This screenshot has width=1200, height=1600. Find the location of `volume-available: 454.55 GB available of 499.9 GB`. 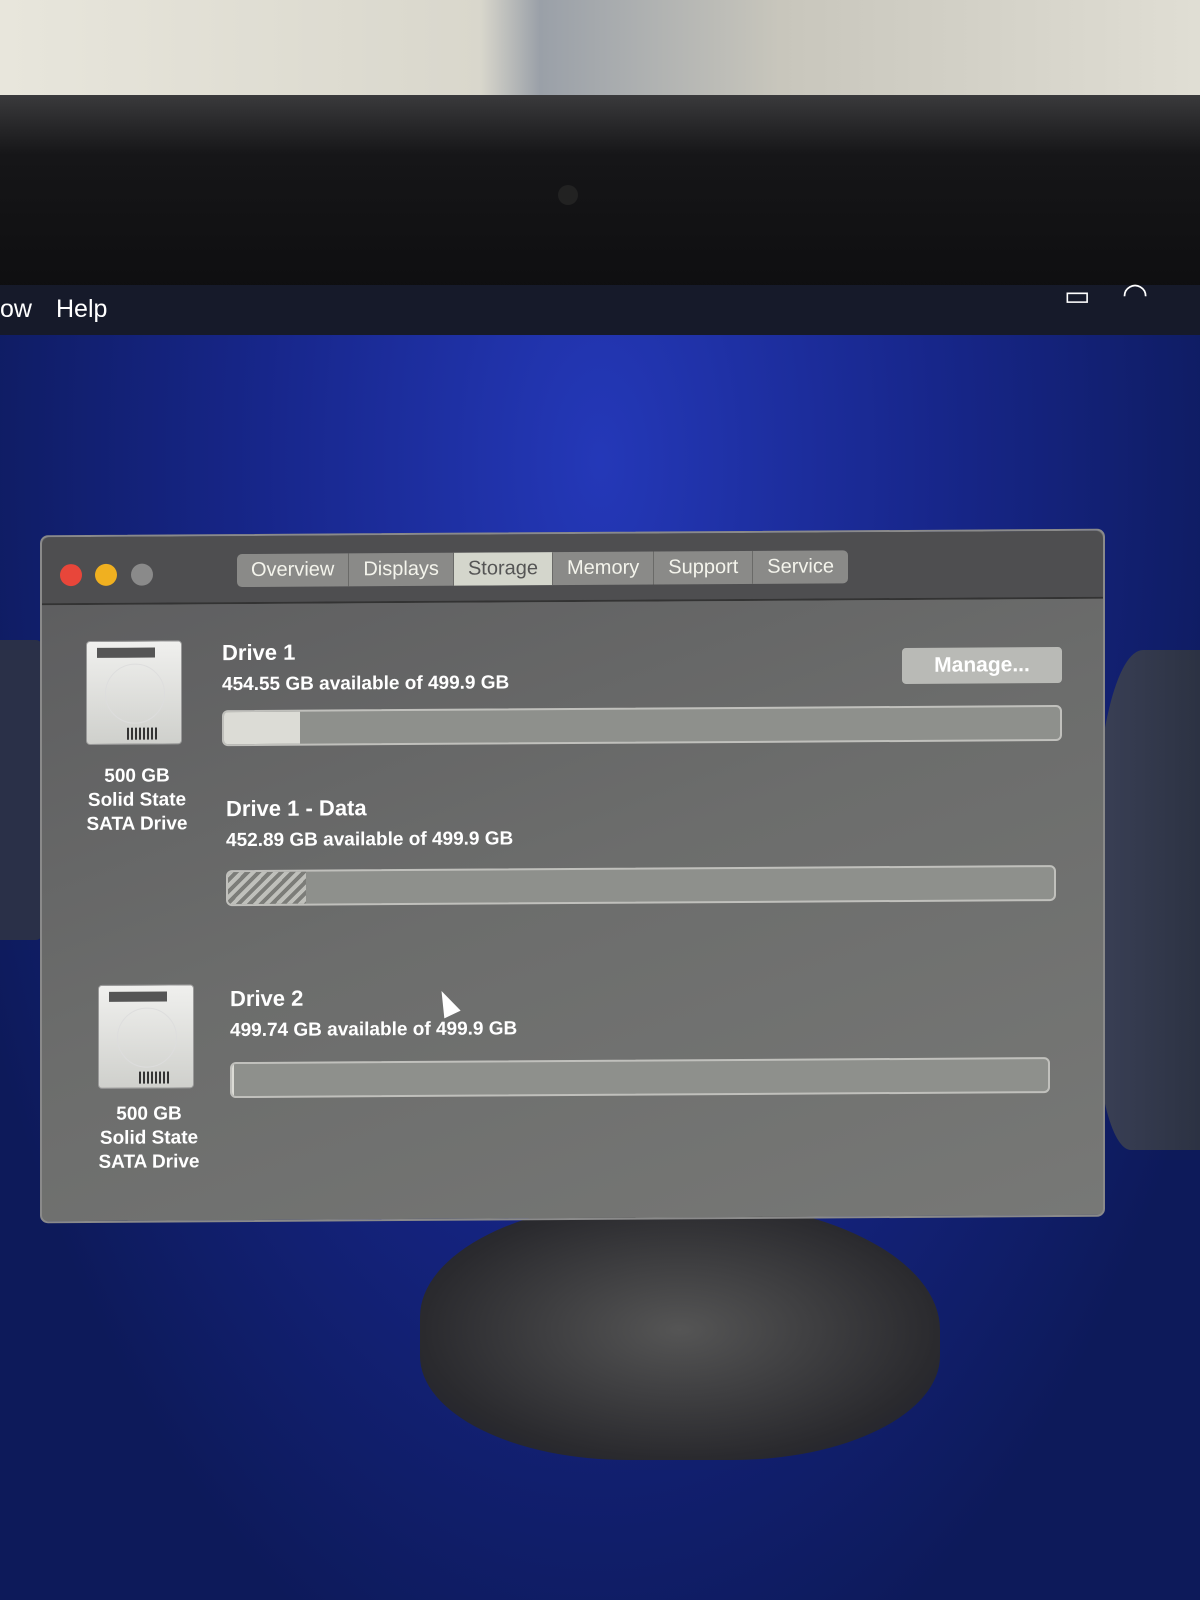

volume-available: 454.55 GB available of 499.9 GB is located at coordinates (366, 684).